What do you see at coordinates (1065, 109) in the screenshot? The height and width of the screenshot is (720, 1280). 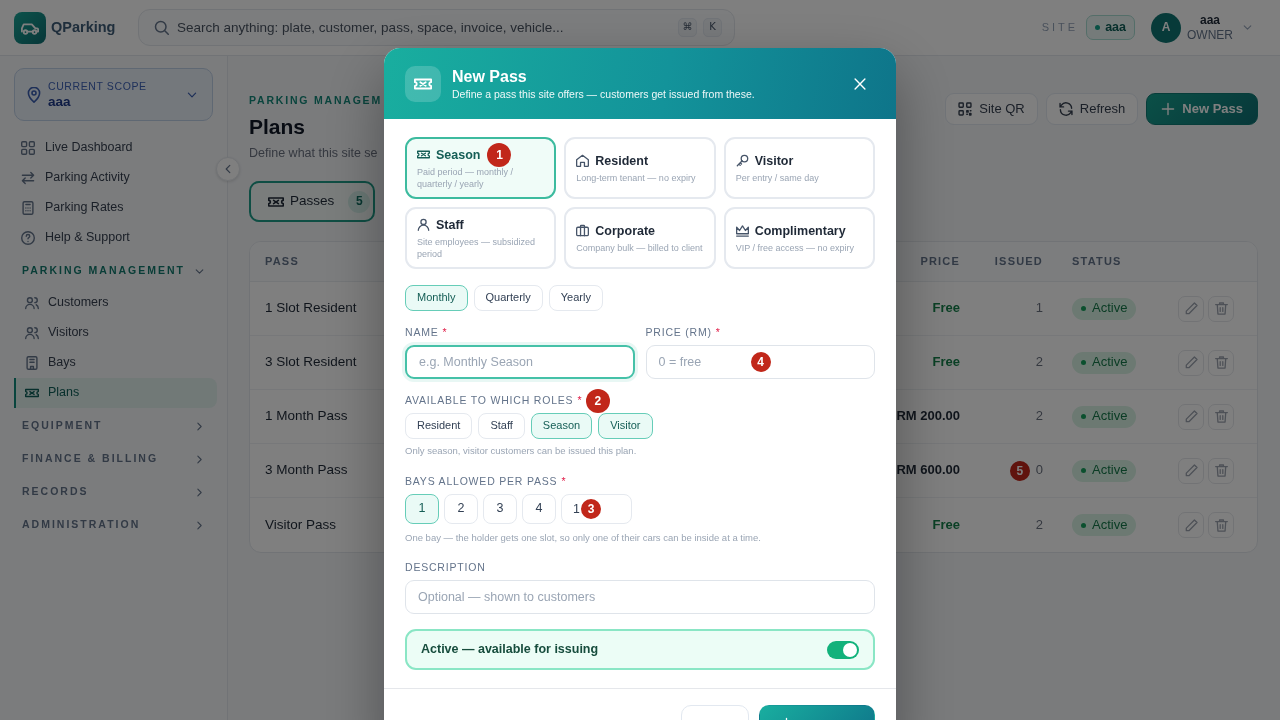 I see `refresh-icon` at bounding box center [1065, 109].